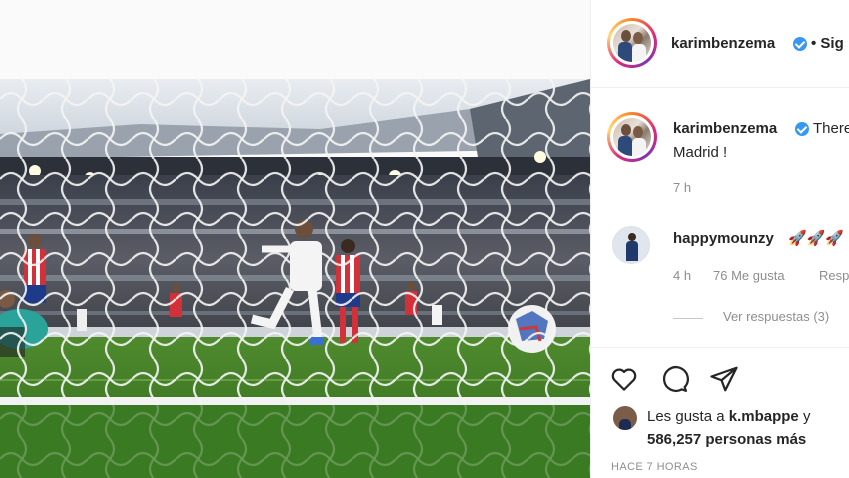 The image size is (849, 478). I want to click on commenter-avatar, so click(631, 245).